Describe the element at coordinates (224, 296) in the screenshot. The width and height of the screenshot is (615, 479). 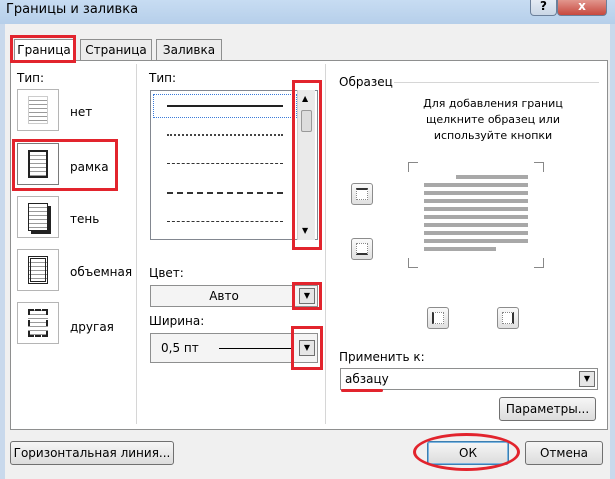
I see `color-value: Авто` at that location.